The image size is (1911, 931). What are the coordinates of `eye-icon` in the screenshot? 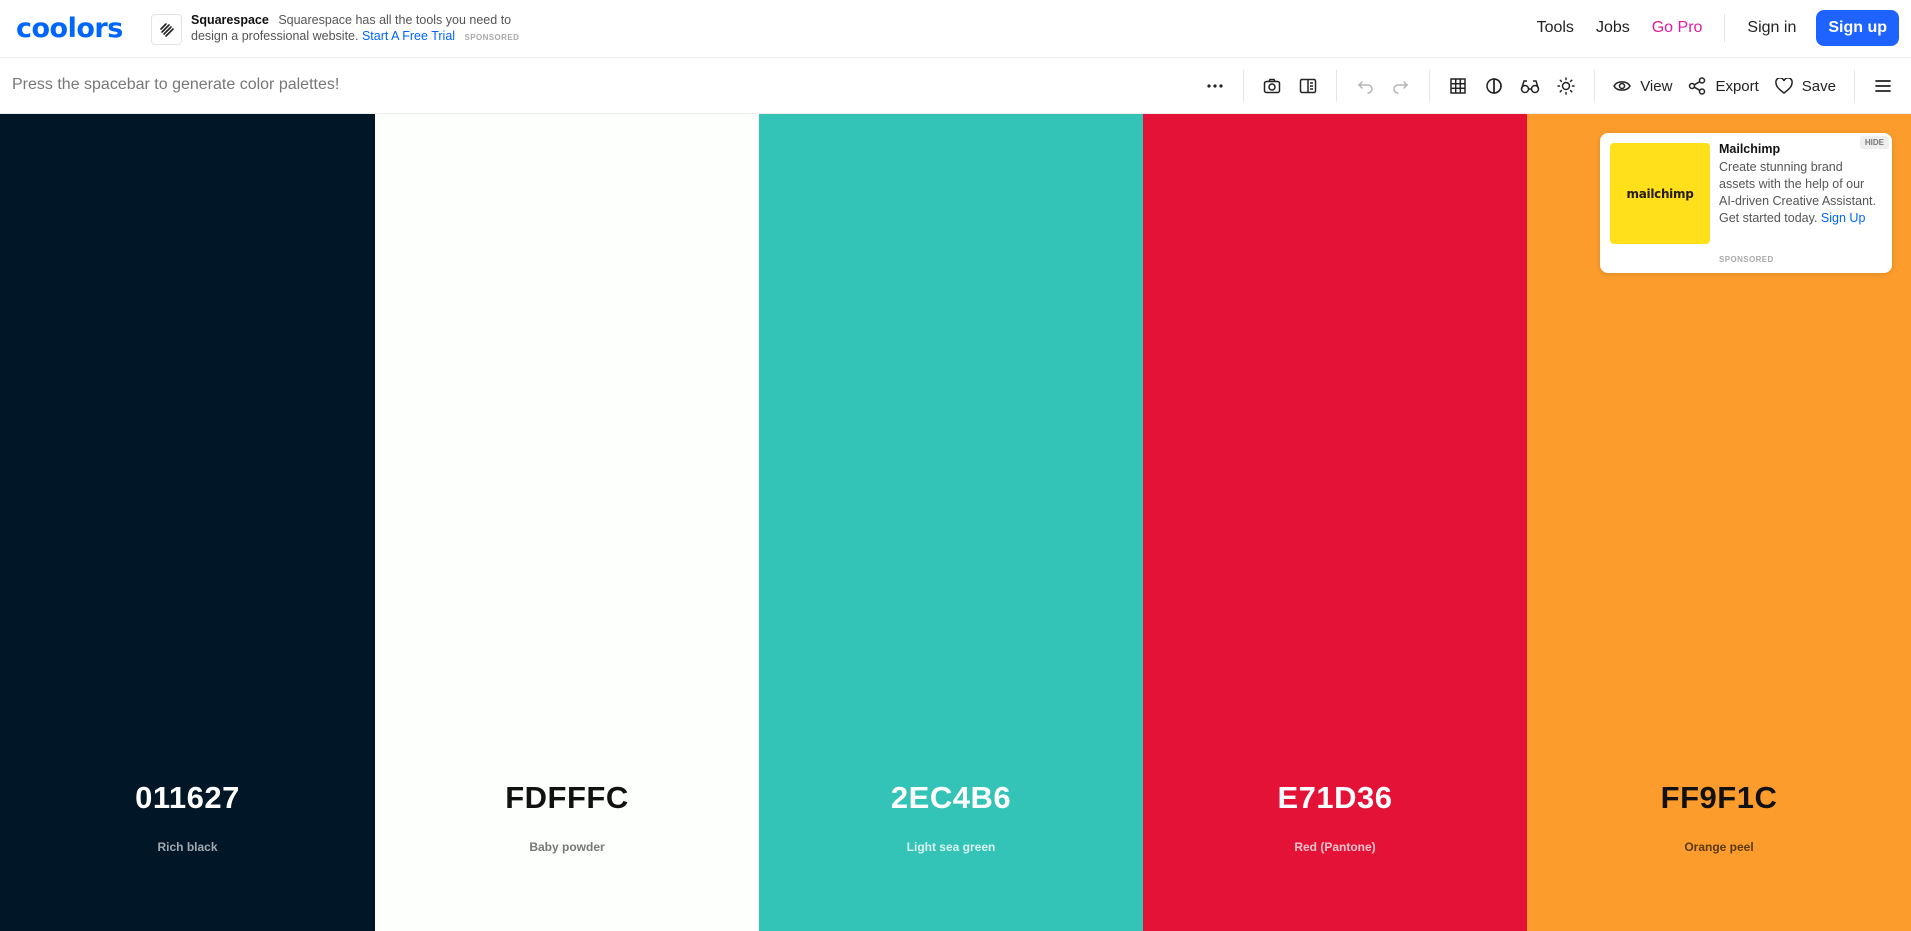 It's located at (1622, 86).